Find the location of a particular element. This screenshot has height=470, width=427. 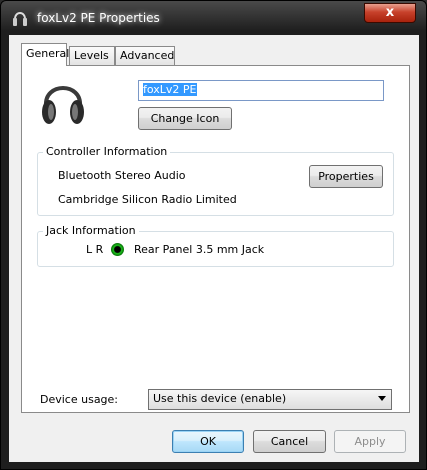

controller-info-title: Controller Information is located at coordinates (107, 151).